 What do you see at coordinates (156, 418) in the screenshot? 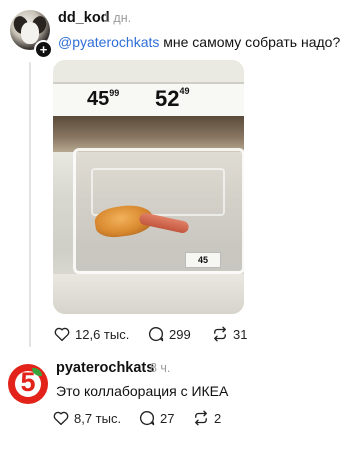
I see `reply-comment-button: 27` at bounding box center [156, 418].